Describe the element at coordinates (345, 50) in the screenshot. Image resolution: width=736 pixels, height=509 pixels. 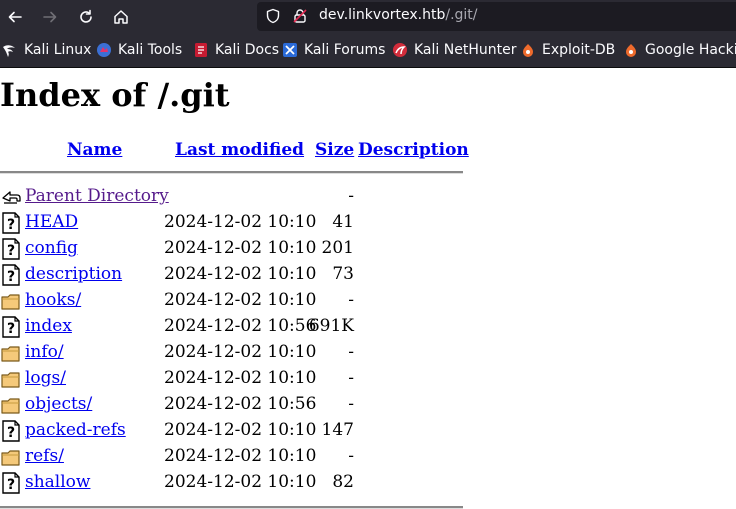
I see `bookmark-label: Kali Forums` at that location.